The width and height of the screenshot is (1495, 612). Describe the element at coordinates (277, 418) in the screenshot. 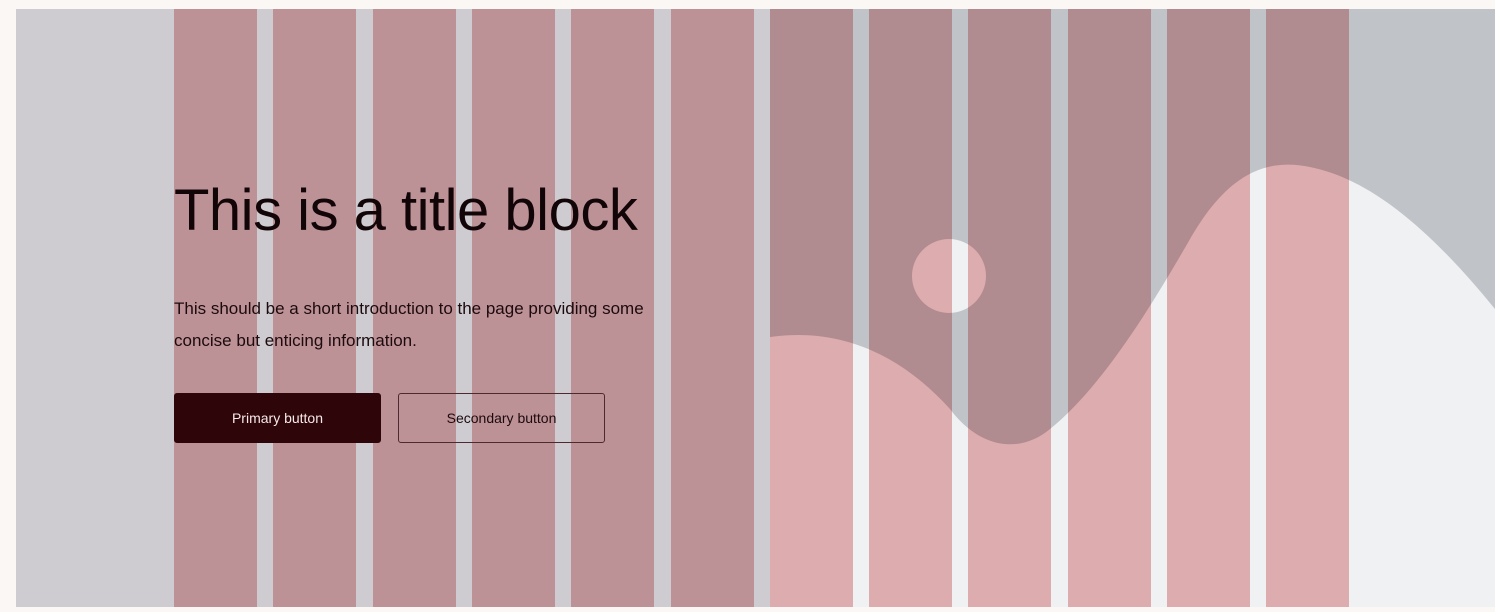

I see `primary-button: Primary button` at that location.